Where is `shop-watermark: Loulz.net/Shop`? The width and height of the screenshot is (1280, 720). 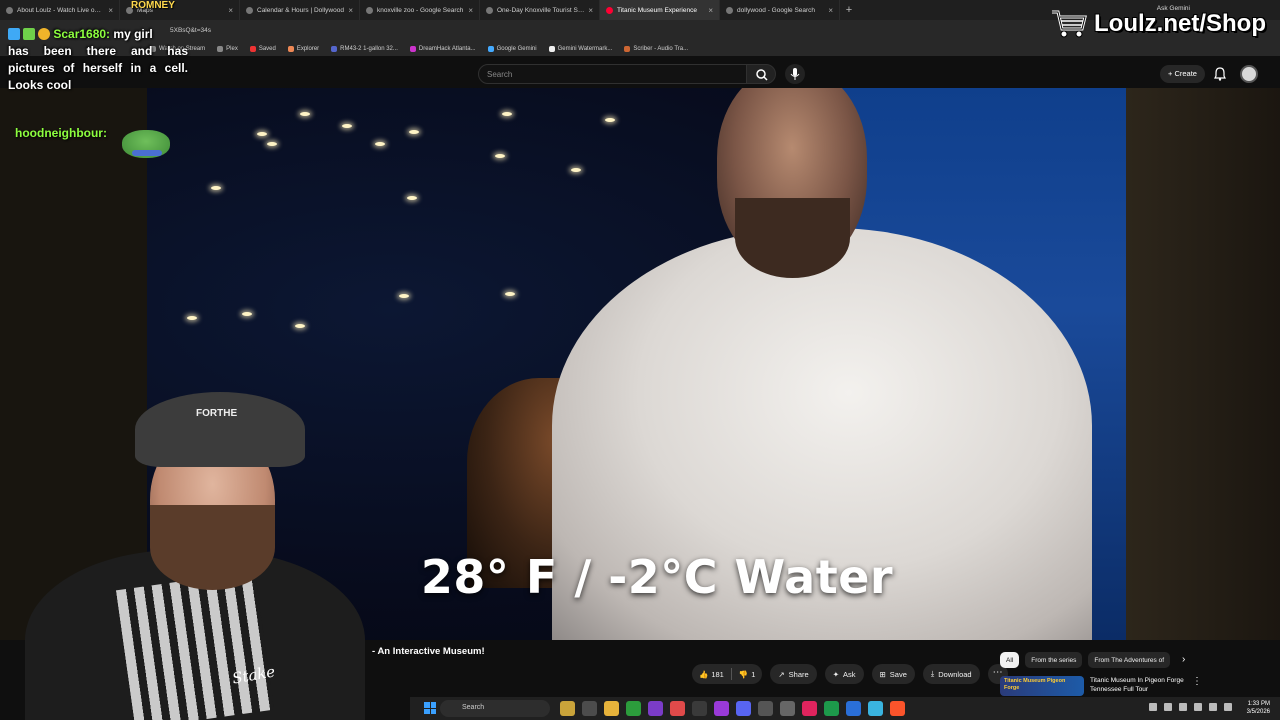 shop-watermark: Loulz.net/Shop is located at coordinates (1158, 24).